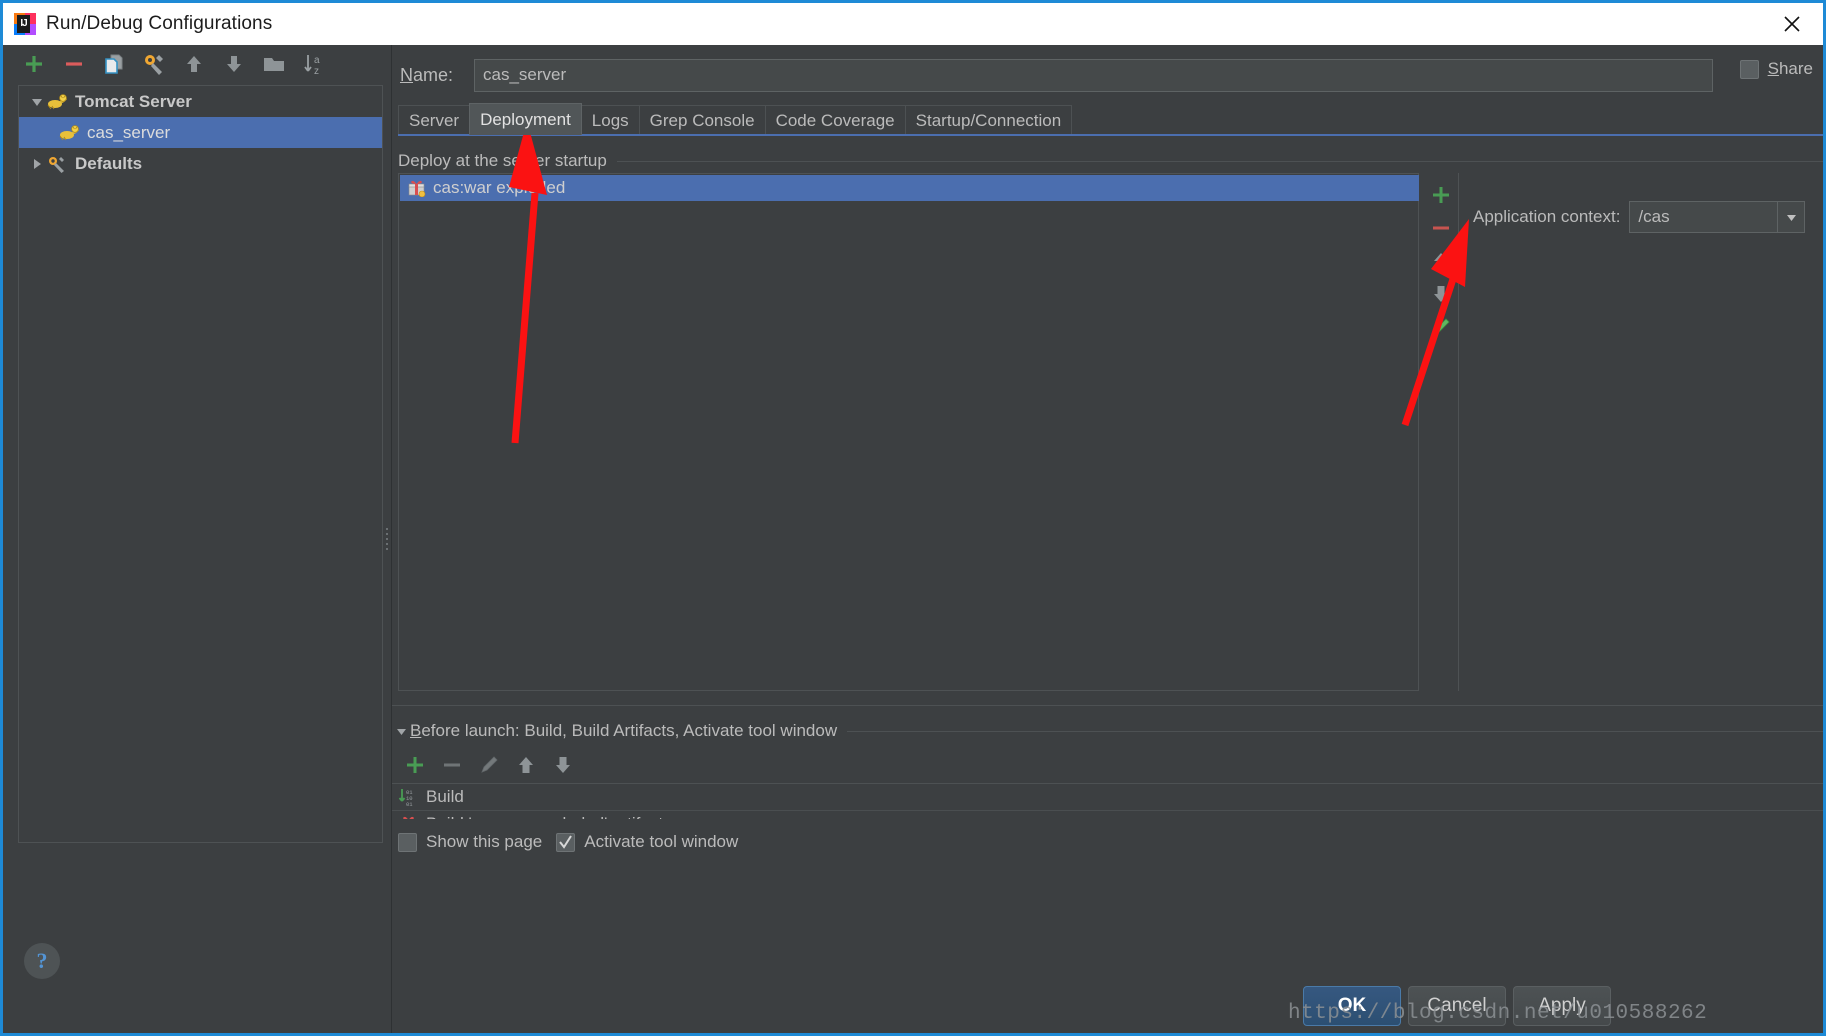  Describe the element at coordinates (502, 160) in the screenshot. I see `deploy-section-title: Deploy at the server startup` at that location.